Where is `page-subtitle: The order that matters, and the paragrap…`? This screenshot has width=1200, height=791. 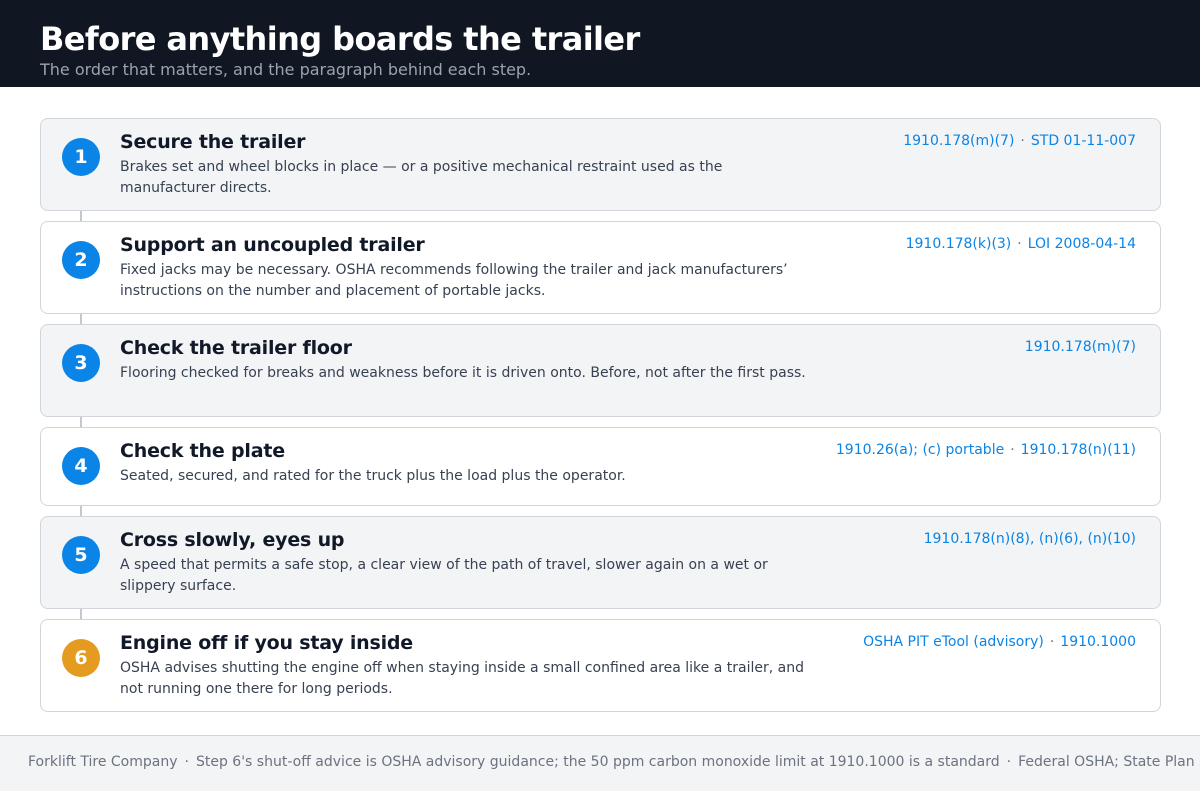 page-subtitle: The order that matters, and the paragrap… is located at coordinates (286, 69).